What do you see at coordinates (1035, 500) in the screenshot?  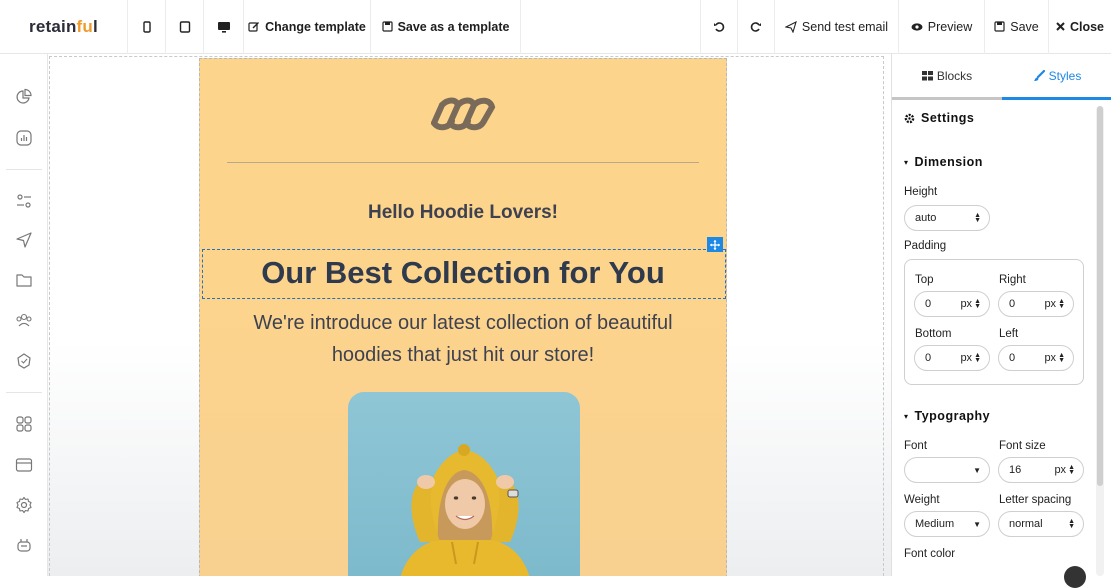 I see `letter-spacing-label: Letter spacing` at bounding box center [1035, 500].